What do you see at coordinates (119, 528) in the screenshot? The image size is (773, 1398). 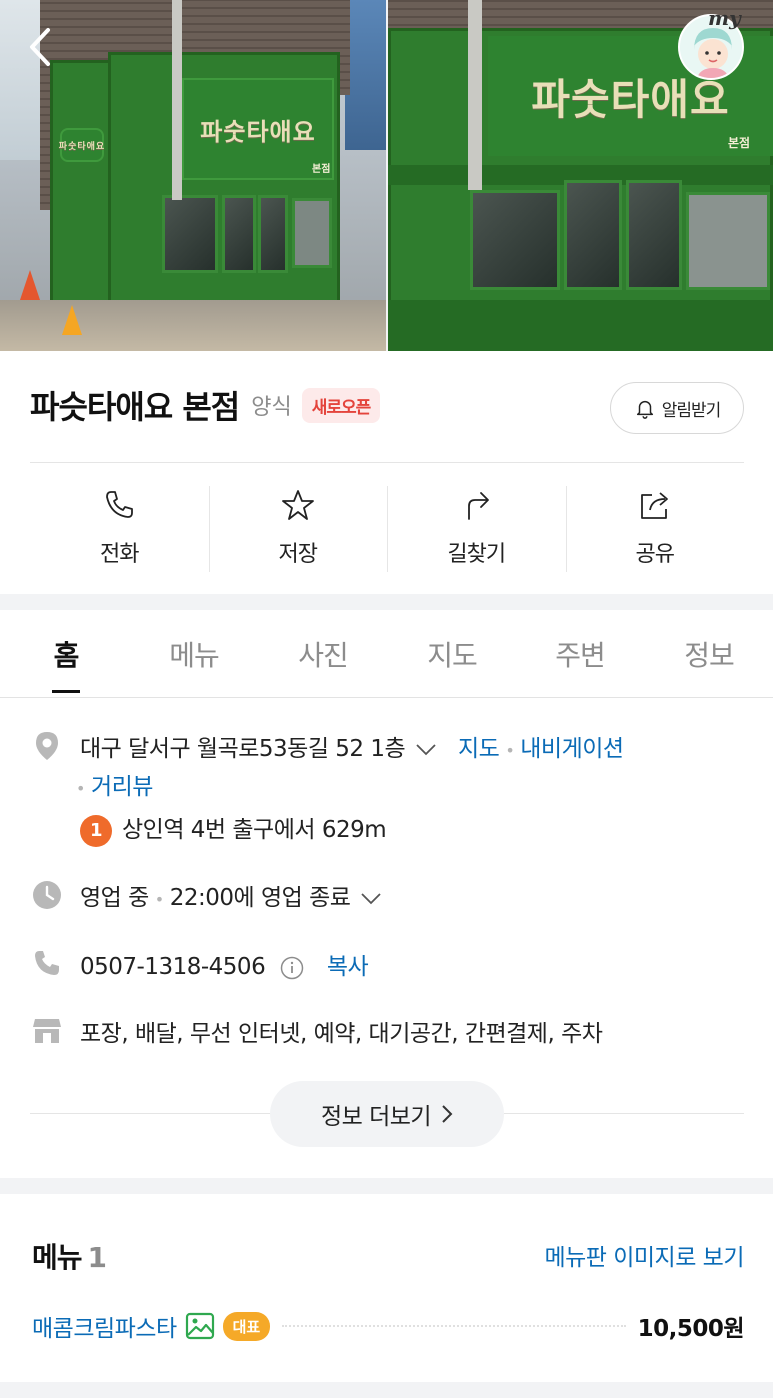 I see `call-button: 전화` at bounding box center [119, 528].